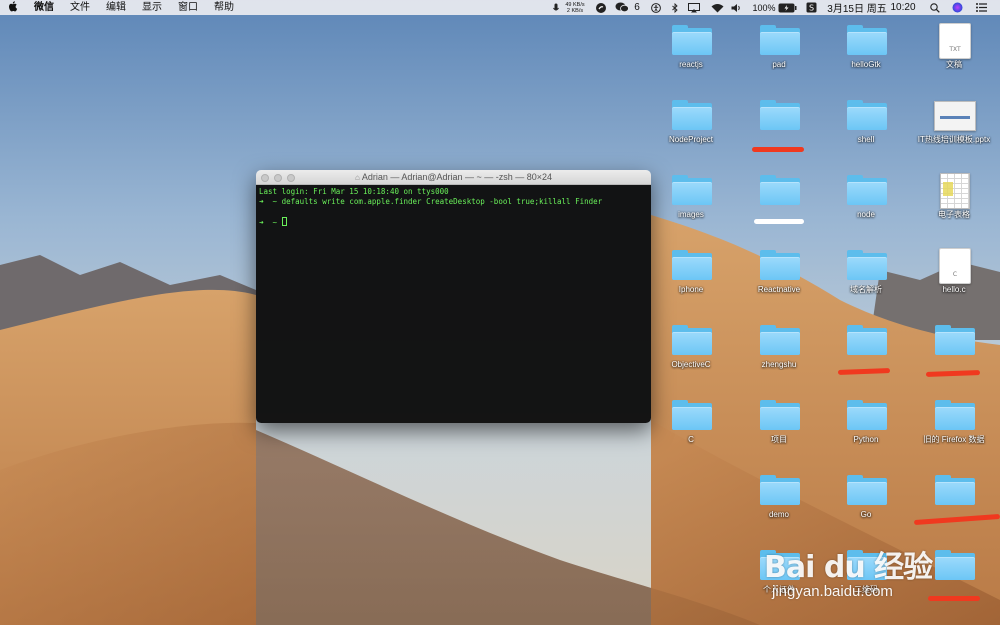 This screenshot has height=625, width=1000. I want to click on terminal-cursor, so click(284, 221).